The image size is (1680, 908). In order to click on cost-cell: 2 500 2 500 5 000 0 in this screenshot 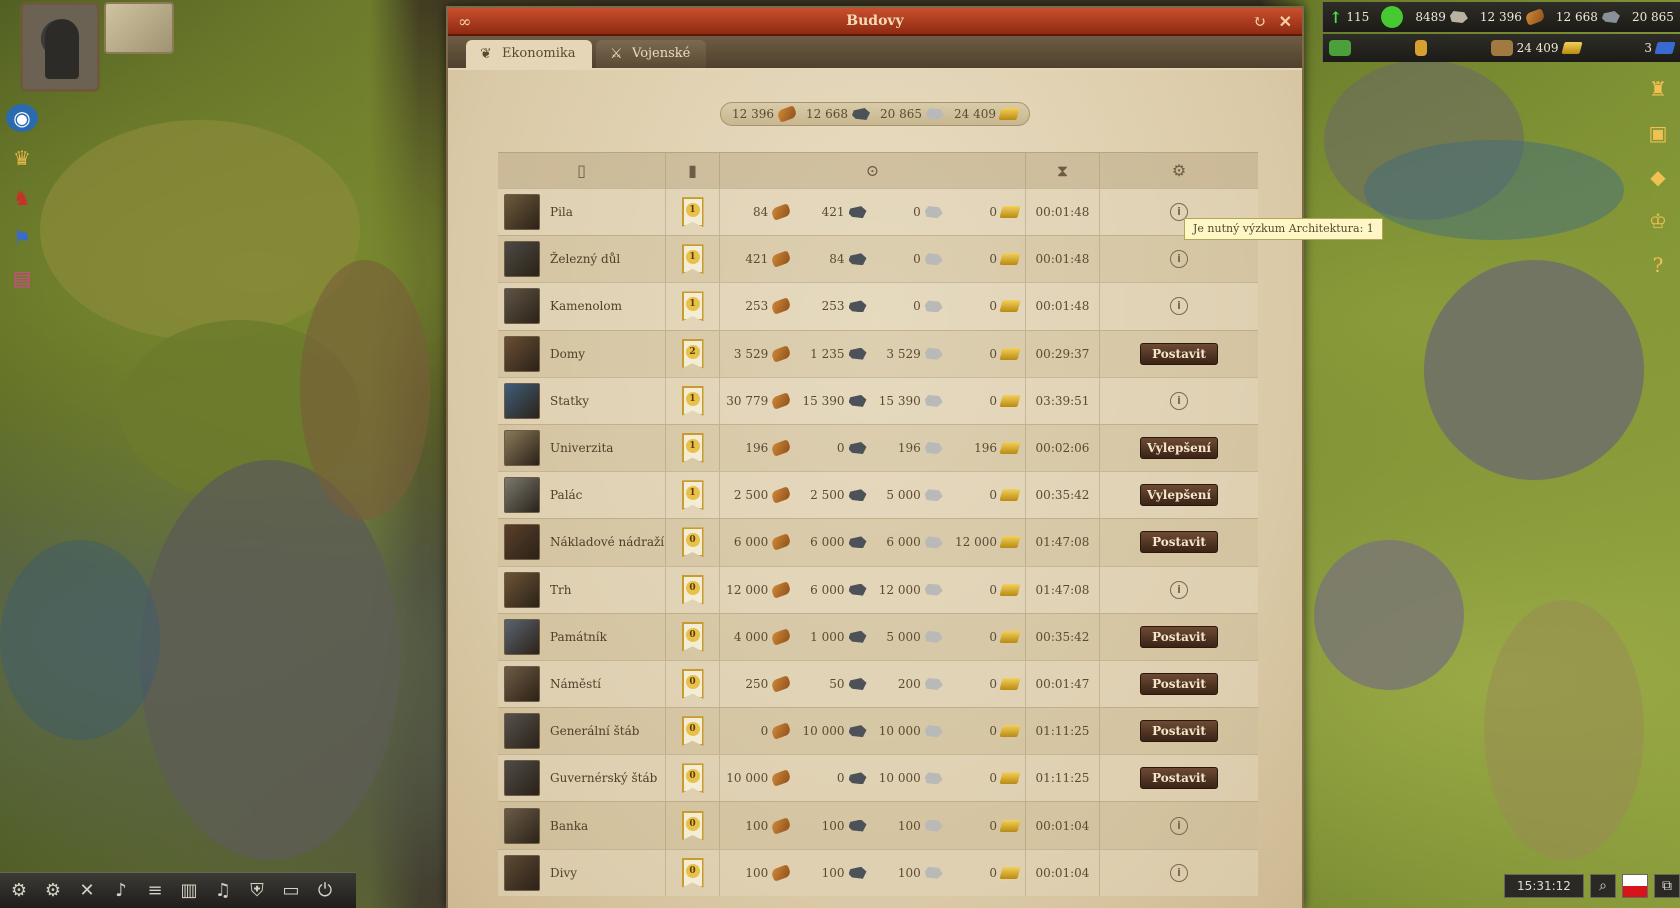, I will do `click(873, 495)`.